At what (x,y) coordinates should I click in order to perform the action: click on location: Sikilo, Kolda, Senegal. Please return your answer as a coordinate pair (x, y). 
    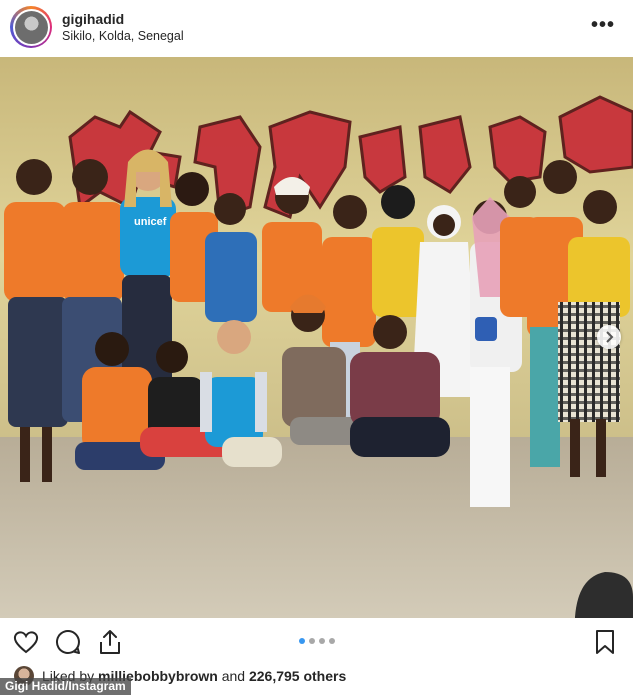
    Looking at the image, I should click on (123, 36).